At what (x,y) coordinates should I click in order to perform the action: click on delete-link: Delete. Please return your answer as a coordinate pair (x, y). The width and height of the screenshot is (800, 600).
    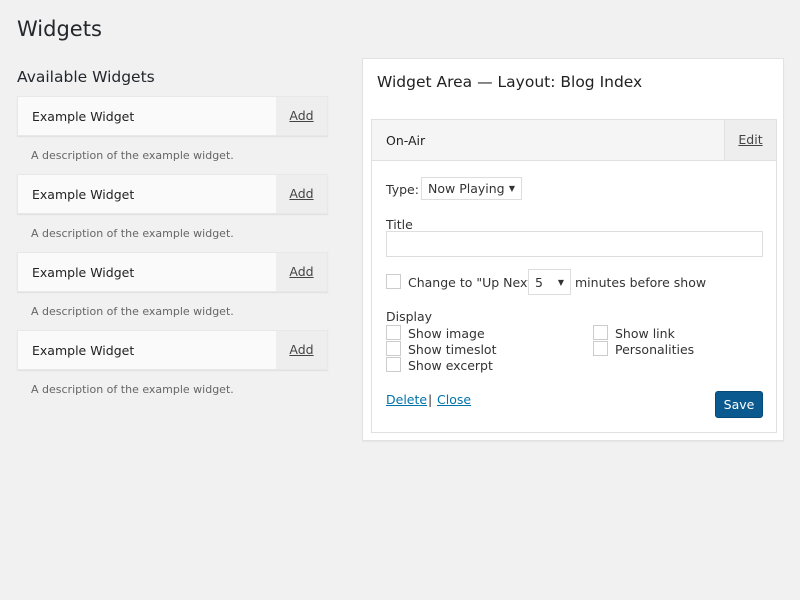
    Looking at the image, I should click on (406, 399).